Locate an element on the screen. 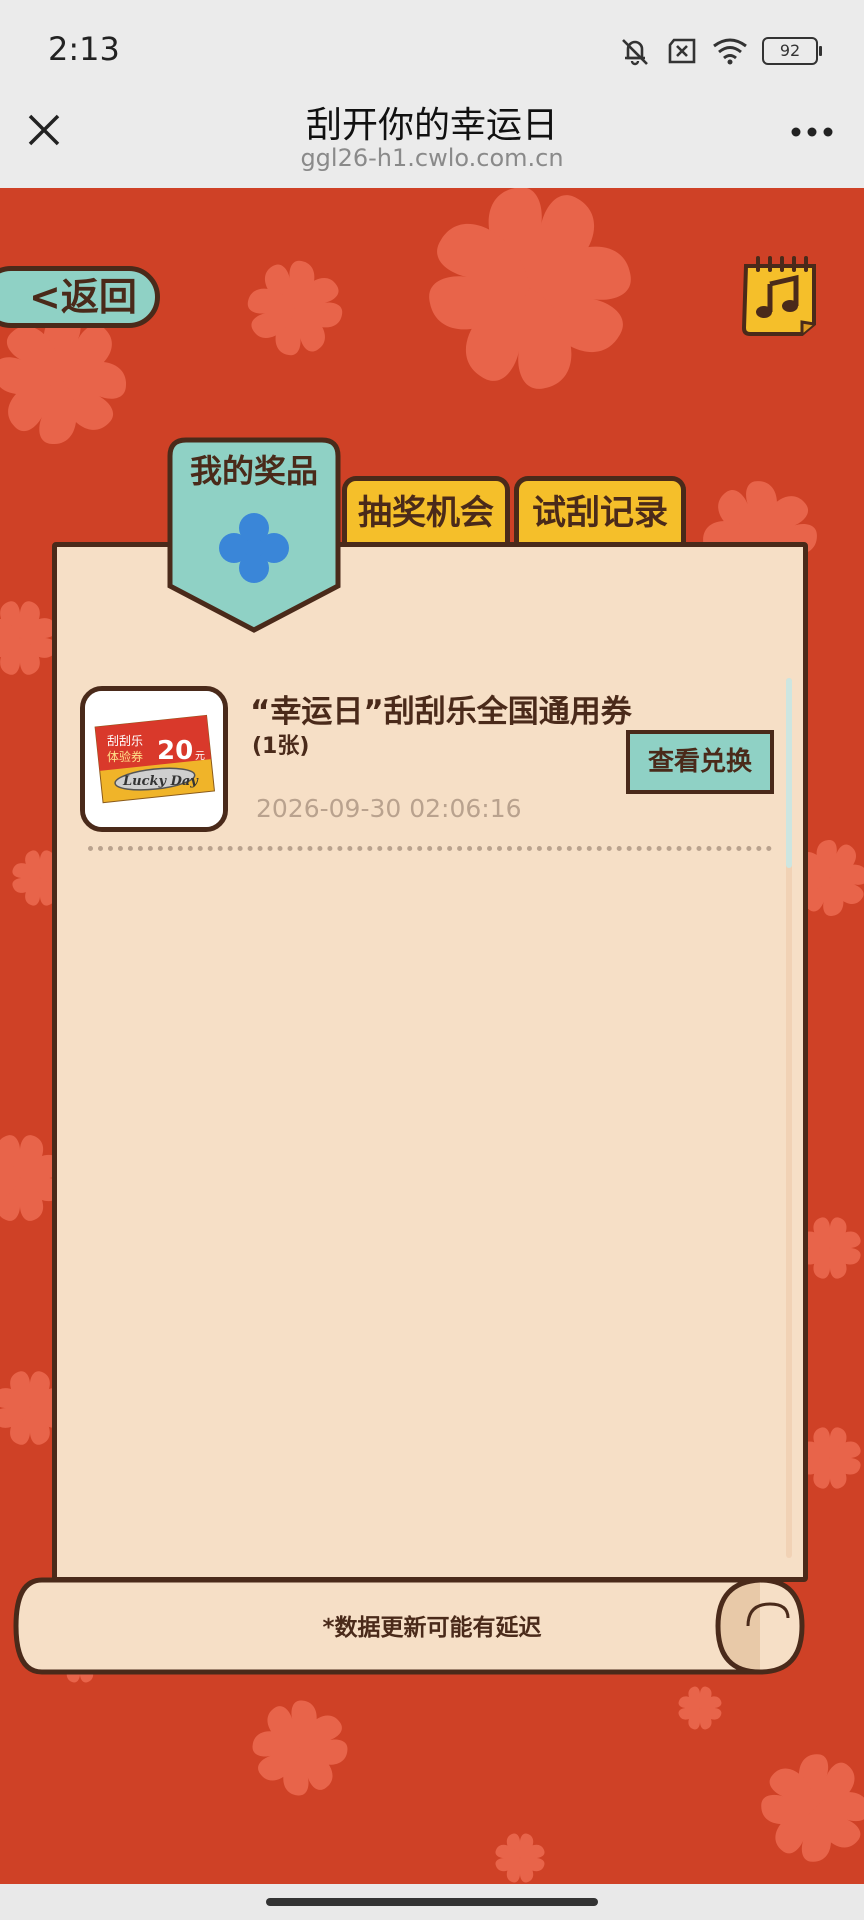 This screenshot has width=864, height=1920. page-title: 刮开你的幸运日 is located at coordinates (431, 125).